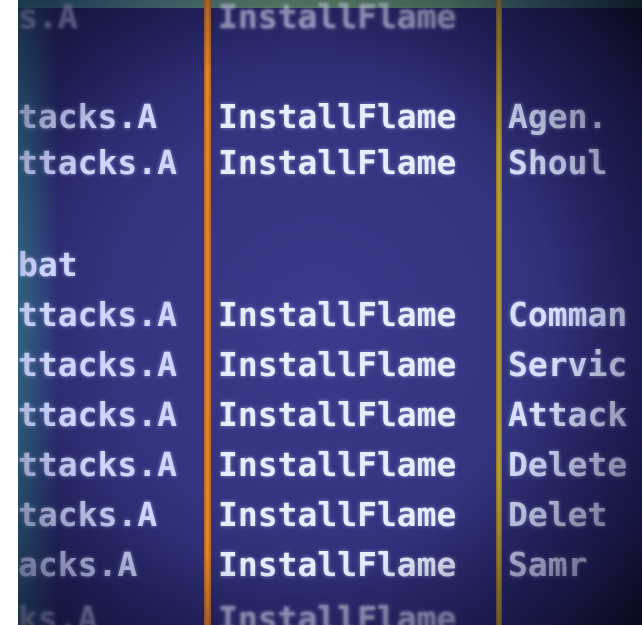 Image resolution: width=642 pixels, height=625 pixels. Describe the element at coordinates (48, 264) in the screenshot. I see `column-1-text: bat` at that location.